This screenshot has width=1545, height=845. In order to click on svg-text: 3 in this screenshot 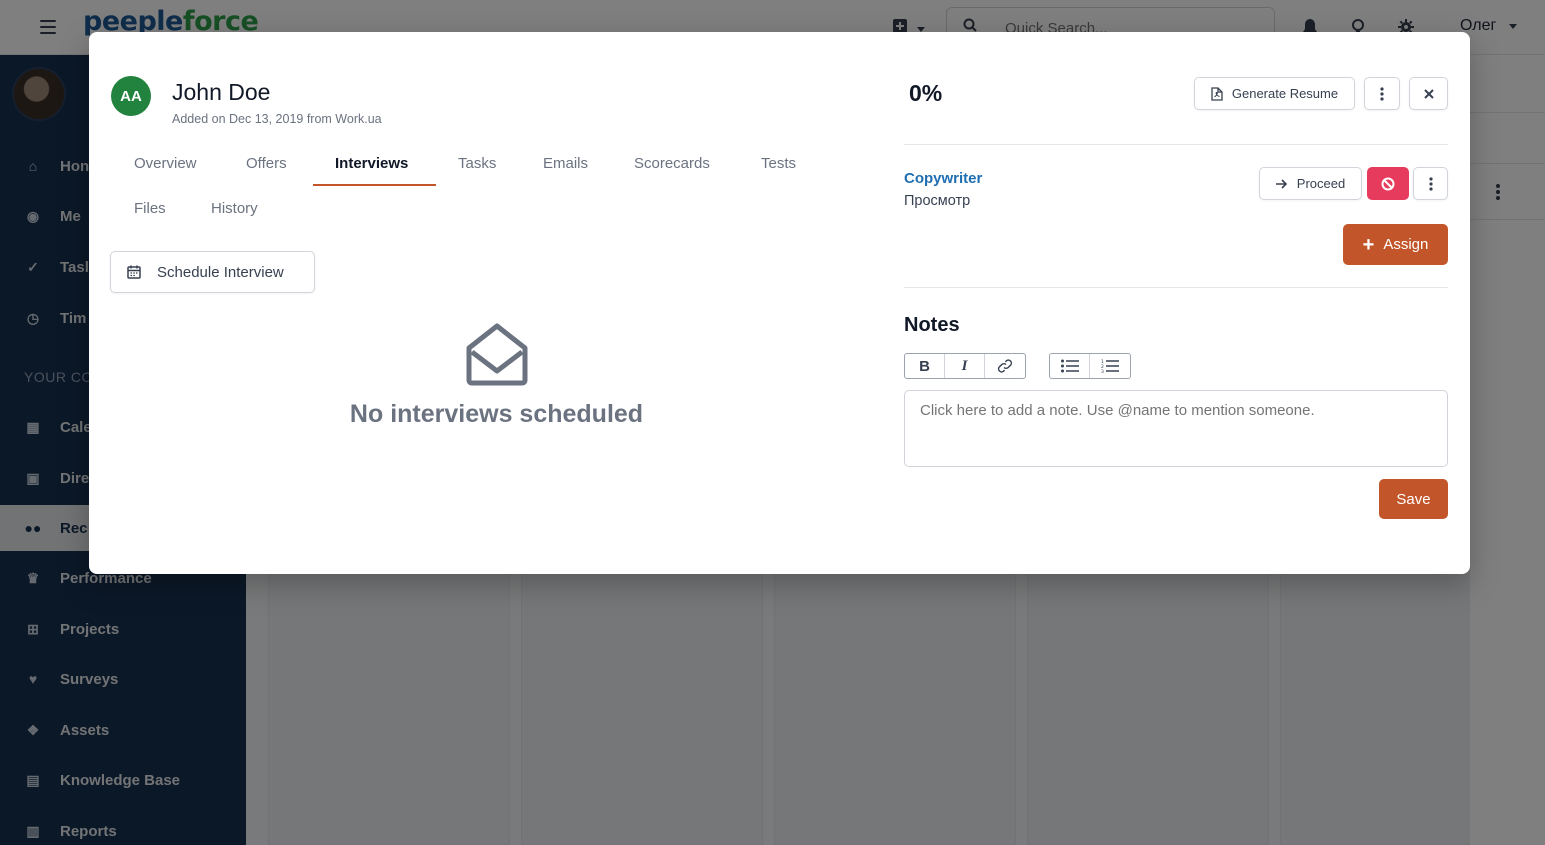, I will do `click(1102, 371)`.